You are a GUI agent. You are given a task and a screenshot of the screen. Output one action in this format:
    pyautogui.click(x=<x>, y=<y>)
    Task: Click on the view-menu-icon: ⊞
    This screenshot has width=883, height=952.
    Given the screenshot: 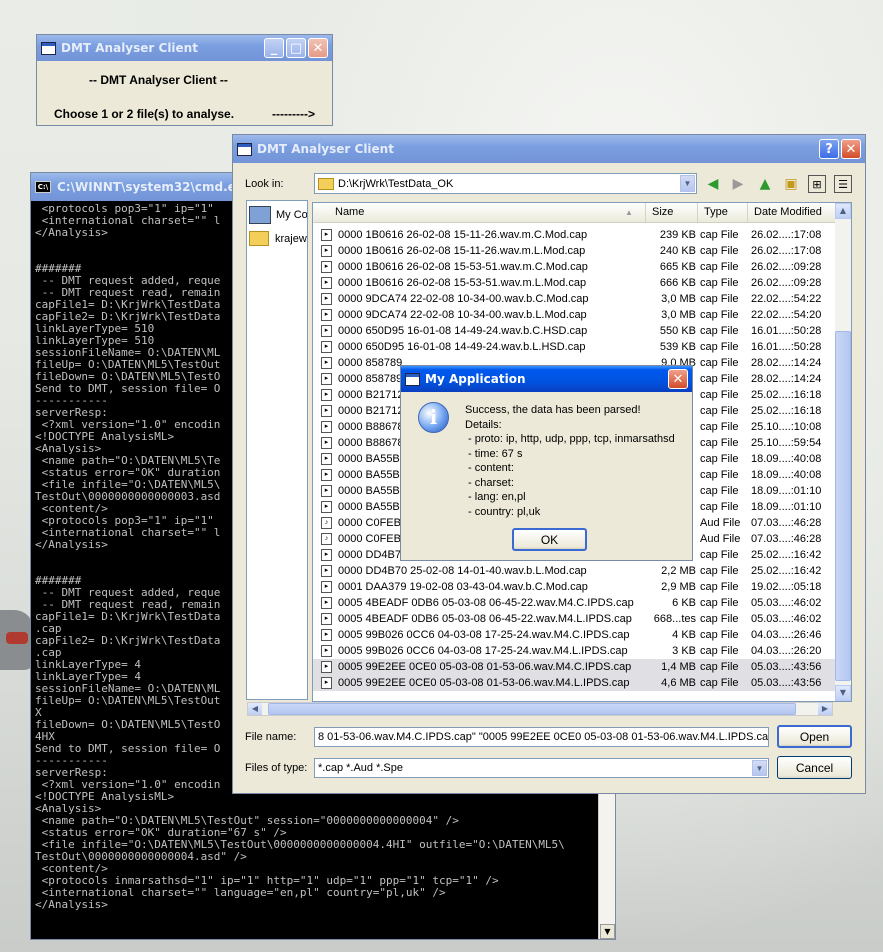 What is the action you would take?
    pyautogui.click(x=817, y=184)
    